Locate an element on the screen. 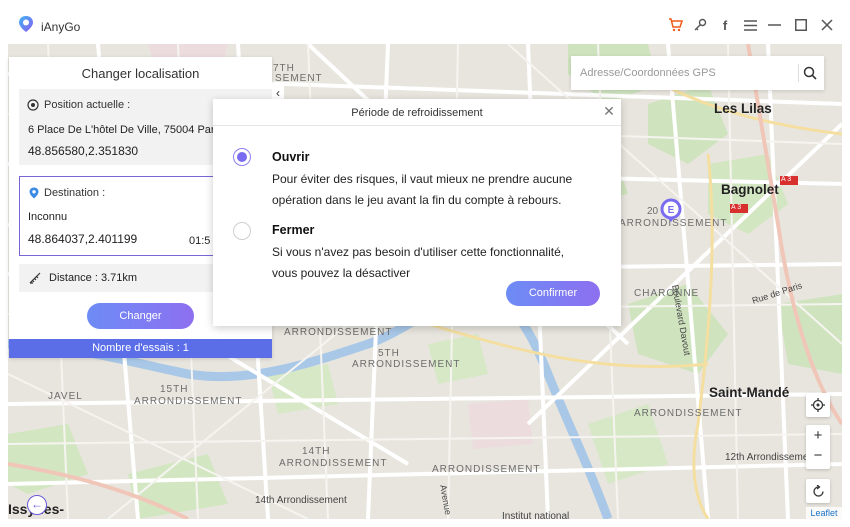 The width and height of the screenshot is (850, 527). zoom-control: + − is located at coordinates (818, 447).